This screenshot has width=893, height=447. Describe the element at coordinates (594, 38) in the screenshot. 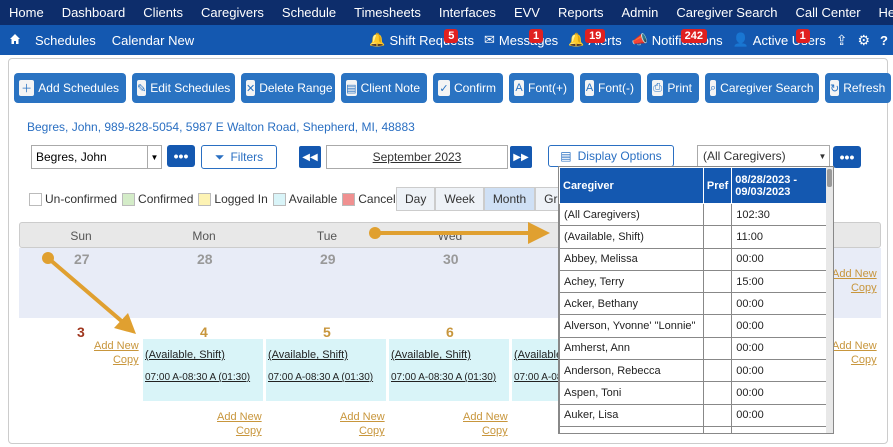

I see `alerts-button: 🔔 Alerts 19` at that location.